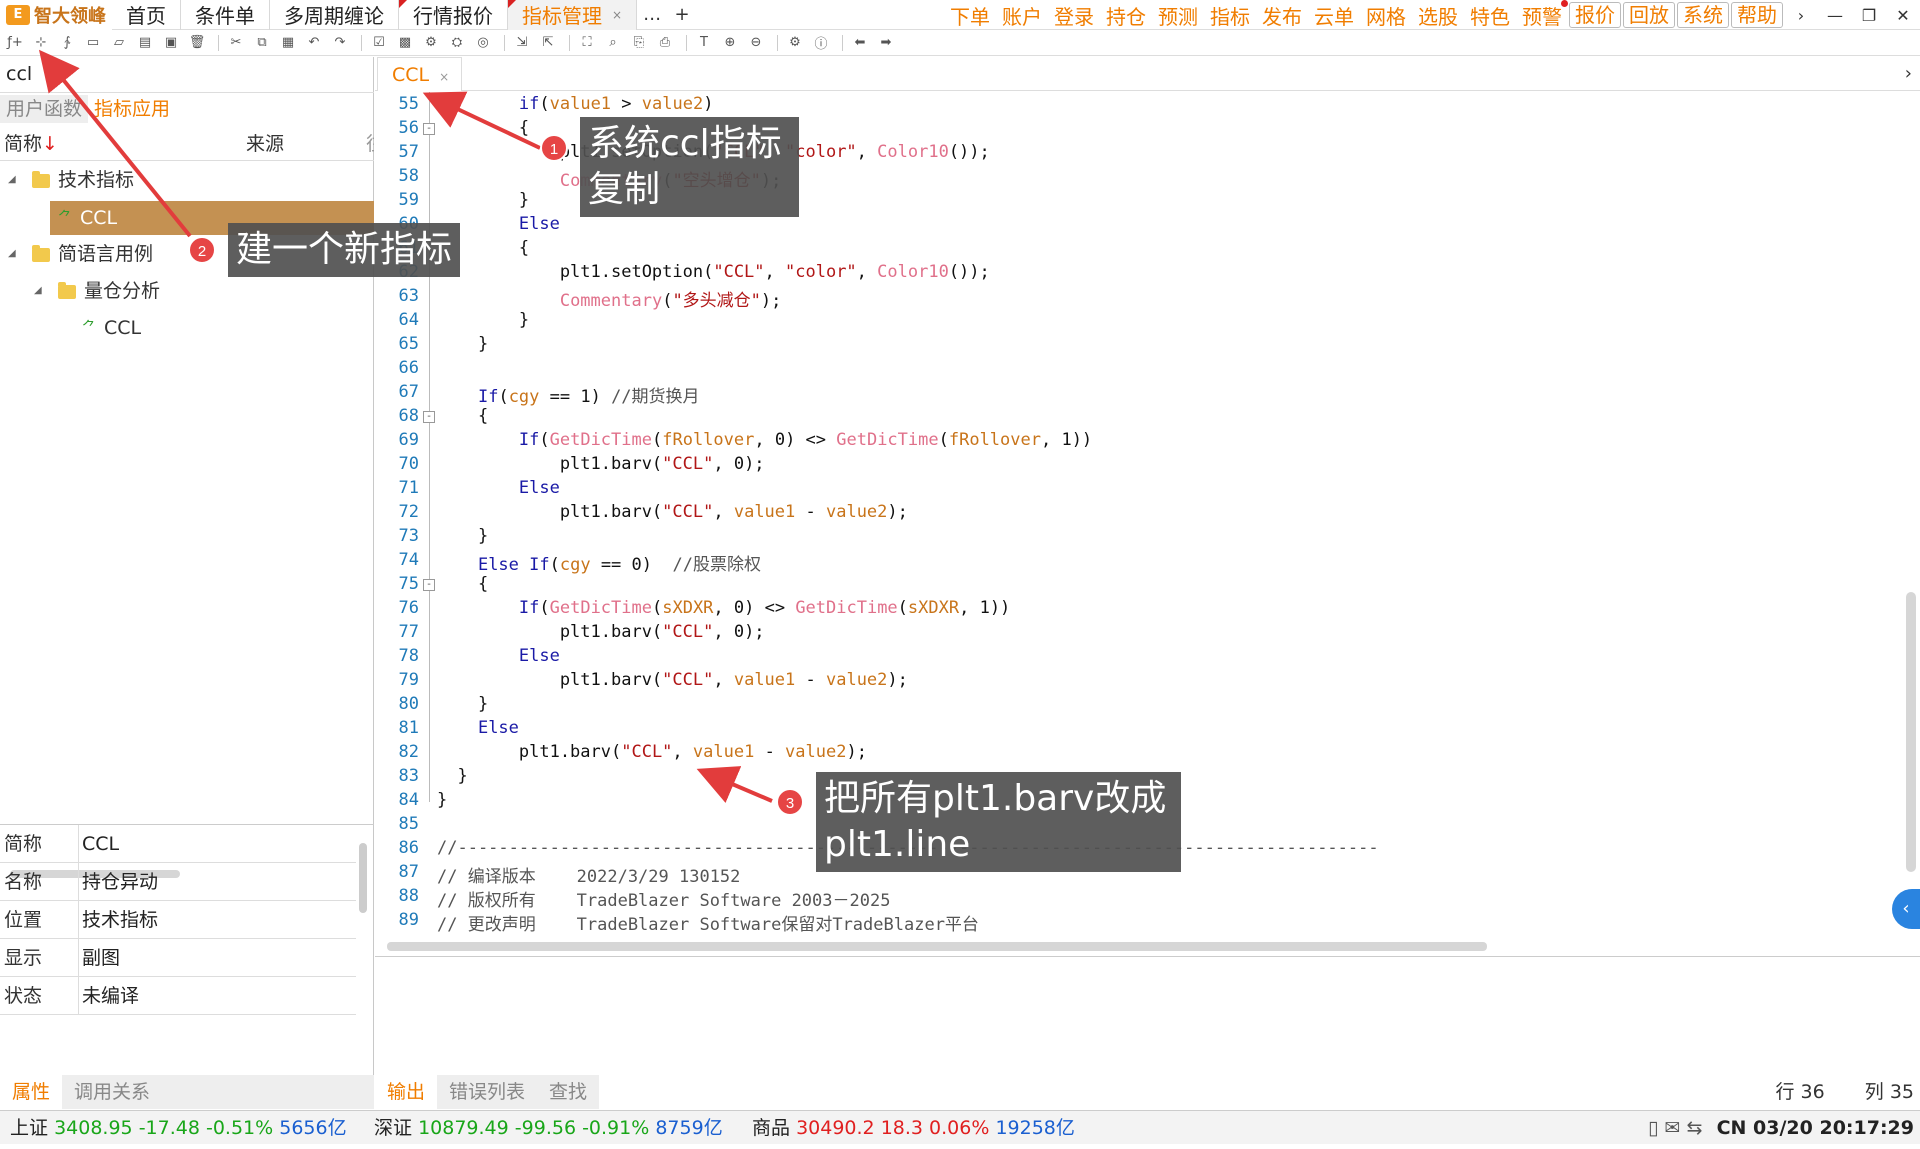 This screenshot has height=1149, width=1920. Describe the element at coordinates (1490, 15) in the screenshot. I see `menu-feature: 特色` at that location.